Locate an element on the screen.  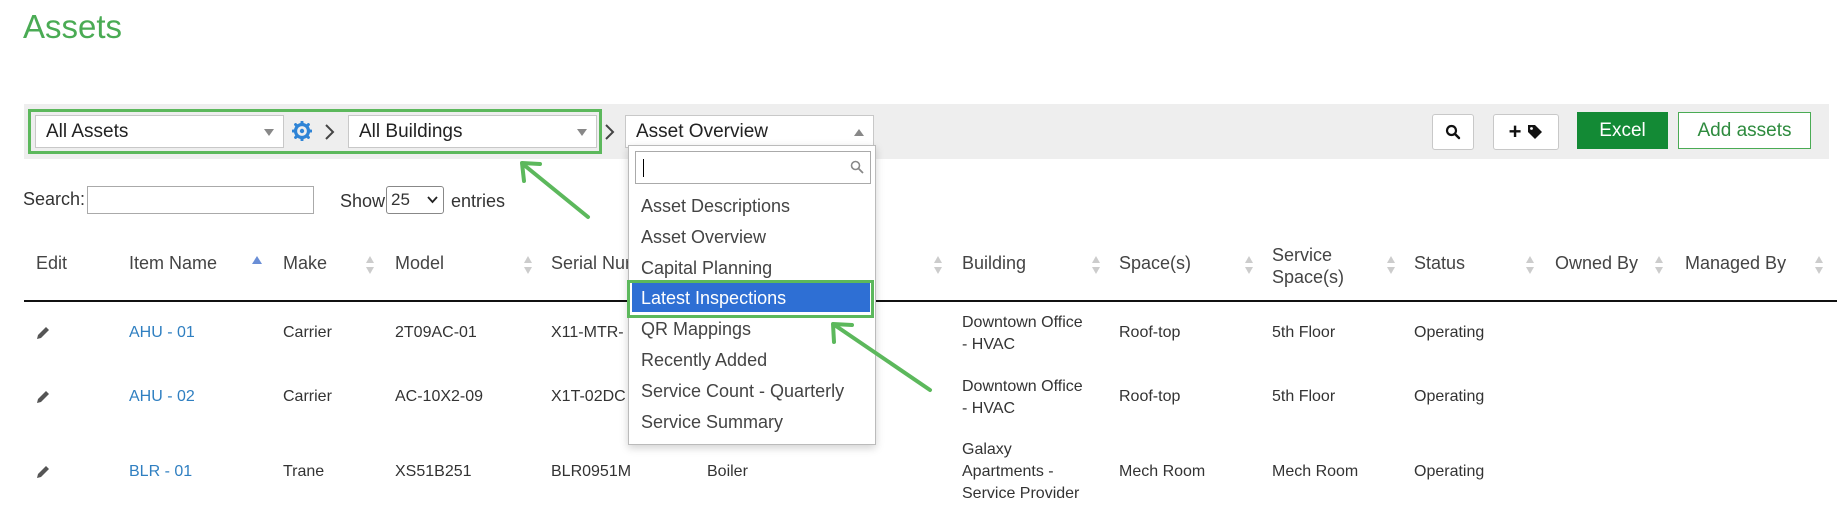
column-header-service-spaces: Service Space(s) is located at coordinates (1308, 266).